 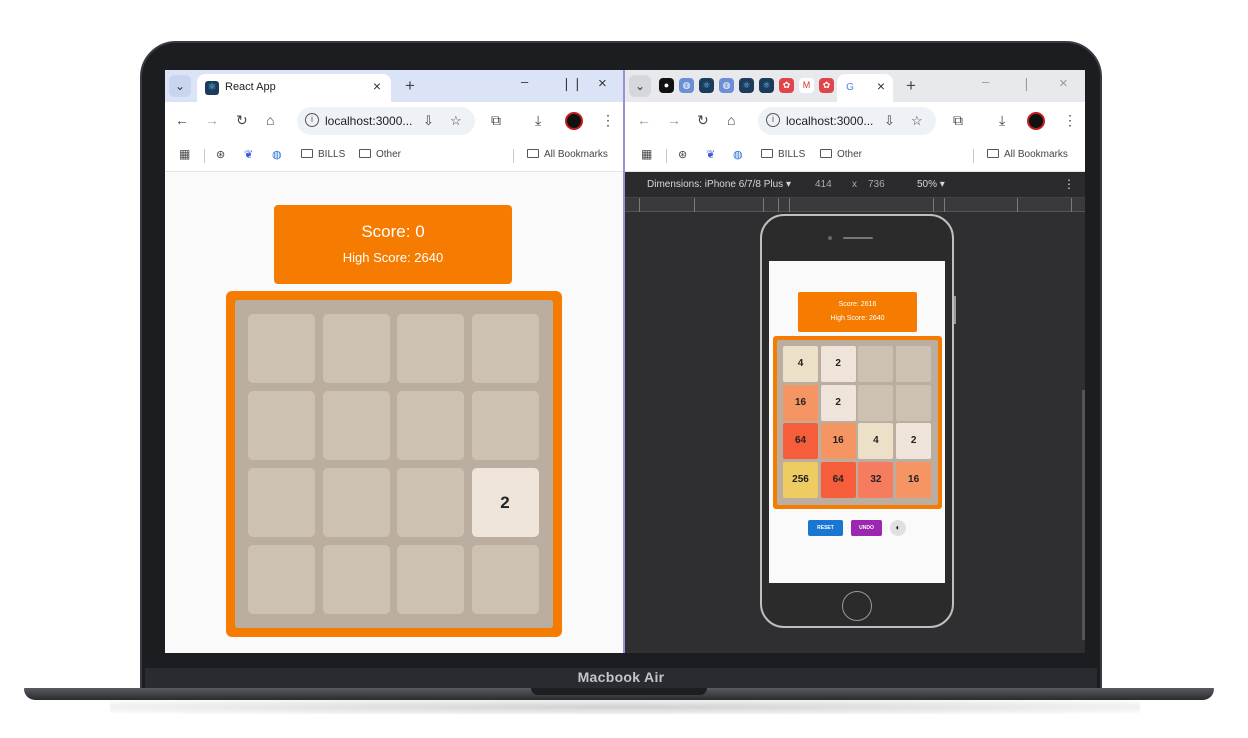 What do you see at coordinates (825, 528) in the screenshot?
I see `reset-button: RESET` at bounding box center [825, 528].